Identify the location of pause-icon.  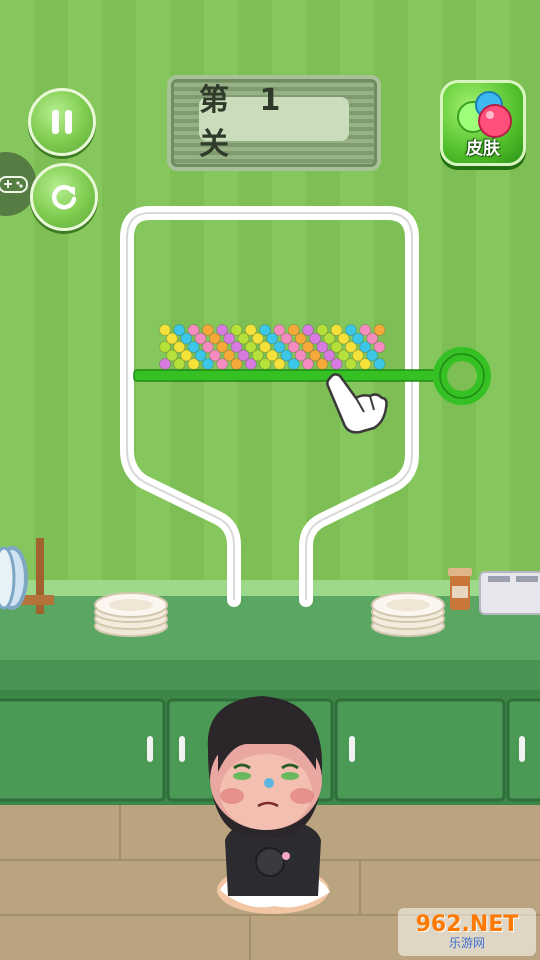
(62, 122).